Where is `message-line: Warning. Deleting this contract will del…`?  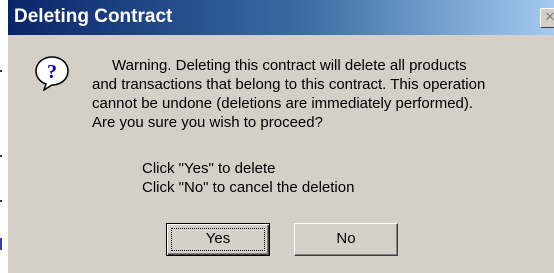
message-line: Warning. Deleting this contract will del… is located at coordinates (289, 65).